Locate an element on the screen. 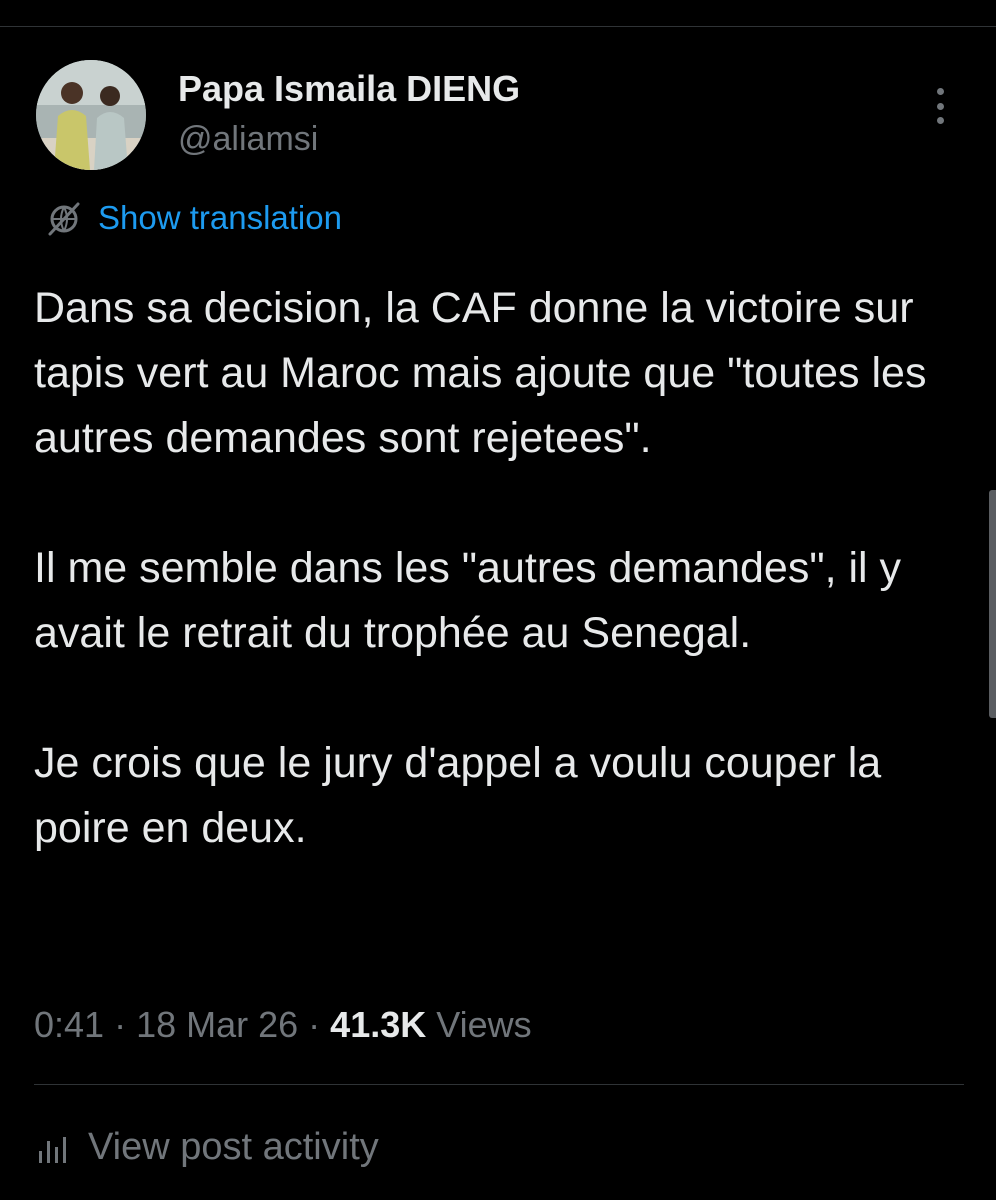 This screenshot has width=996, height=1200. author-name: Papa Ismaila DIENG is located at coordinates (349, 89).